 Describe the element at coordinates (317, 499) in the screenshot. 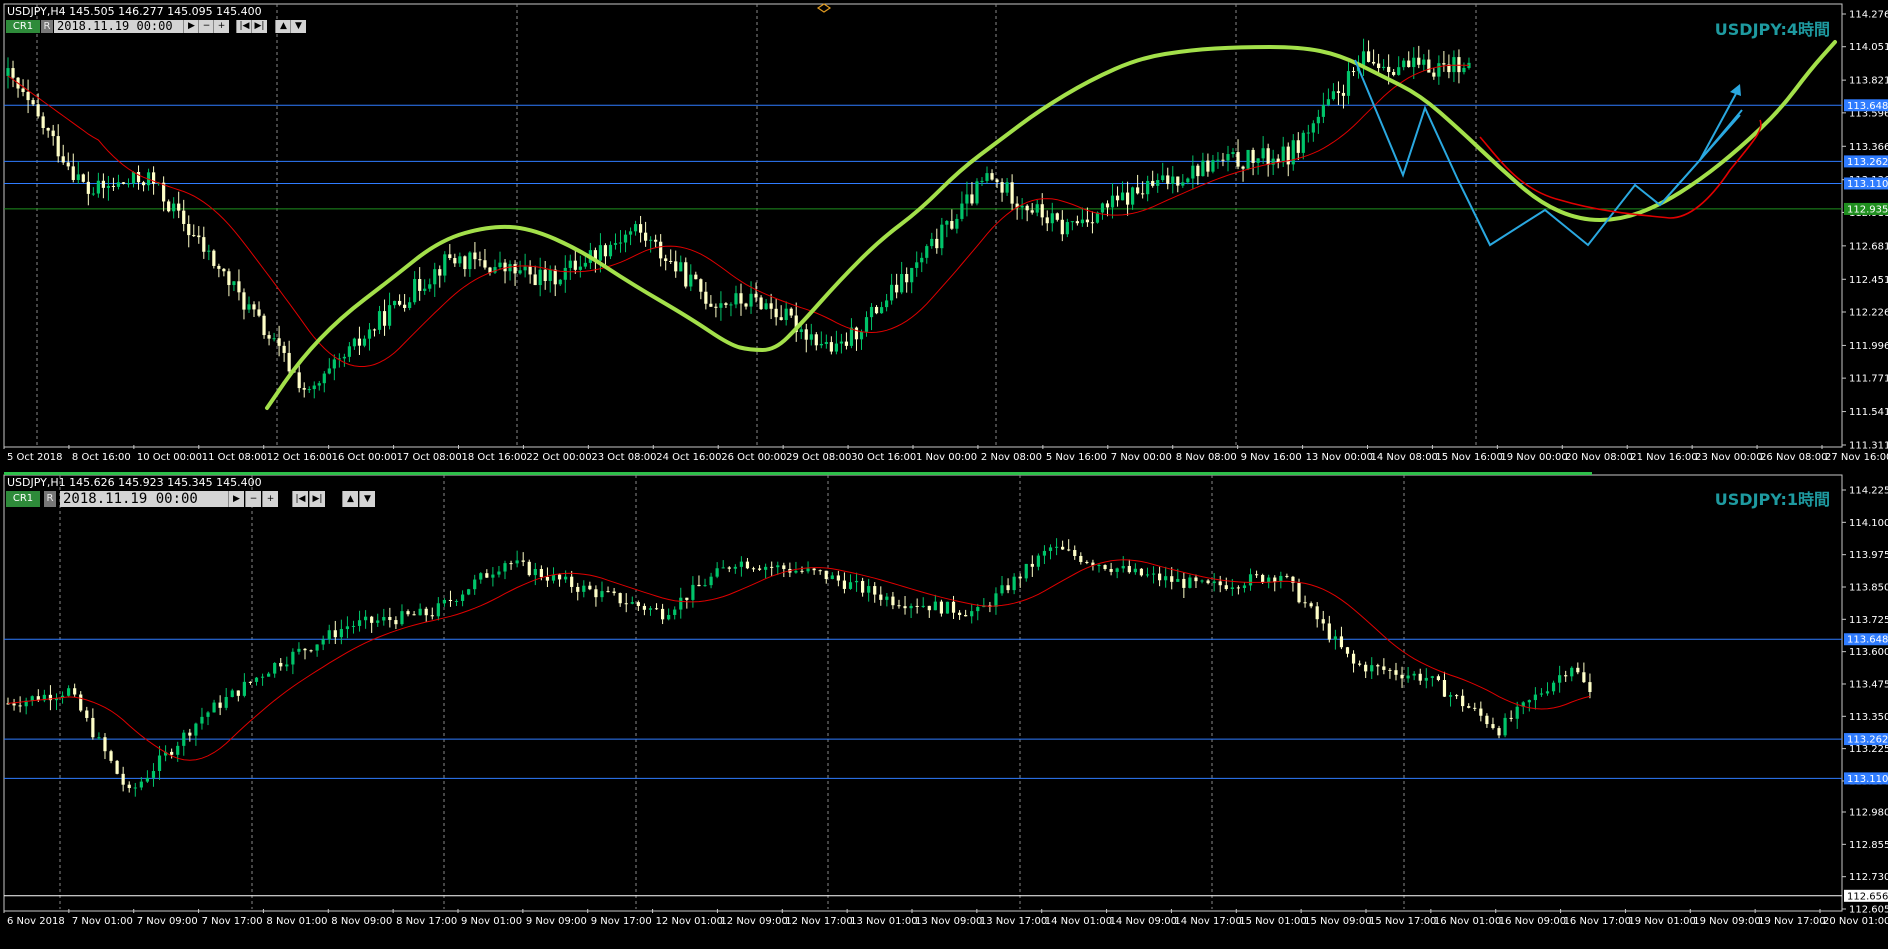

I see `bottom-last-button: ▶|` at that location.